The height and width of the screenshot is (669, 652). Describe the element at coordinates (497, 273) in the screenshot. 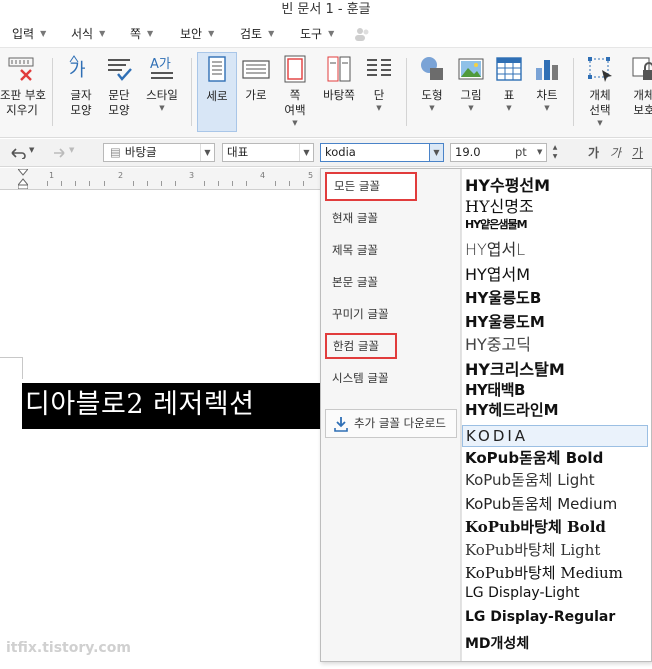

I see `font-item: HY엽서M` at that location.